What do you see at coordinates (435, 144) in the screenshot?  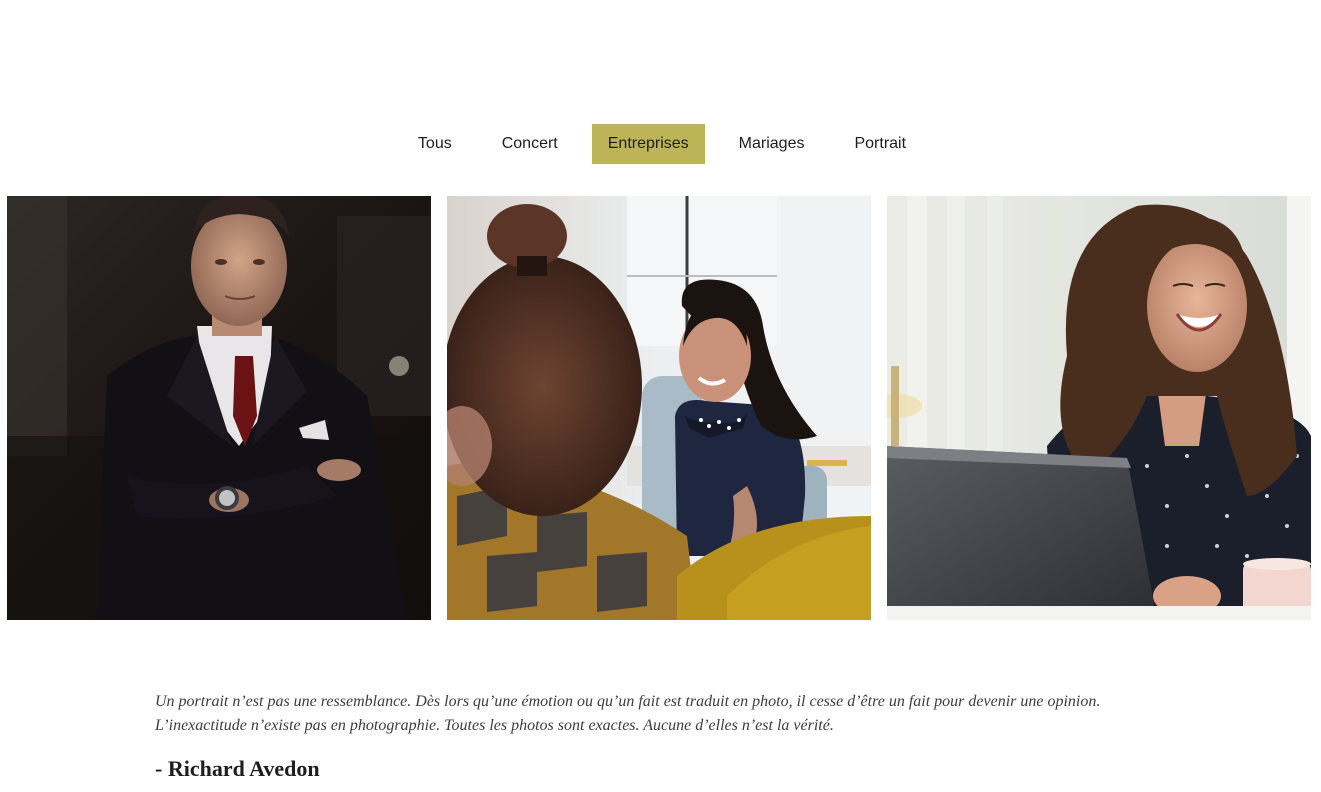 I see `filter-tous: Tous` at bounding box center [435, 144].